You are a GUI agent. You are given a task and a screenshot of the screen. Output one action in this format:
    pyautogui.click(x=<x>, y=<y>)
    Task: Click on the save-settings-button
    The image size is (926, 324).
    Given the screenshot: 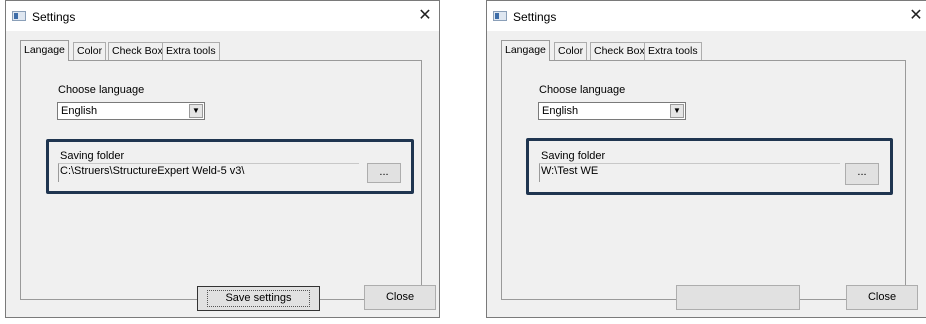 What is the action you would take?
    pyautogui.click(x=738, y=297)
    